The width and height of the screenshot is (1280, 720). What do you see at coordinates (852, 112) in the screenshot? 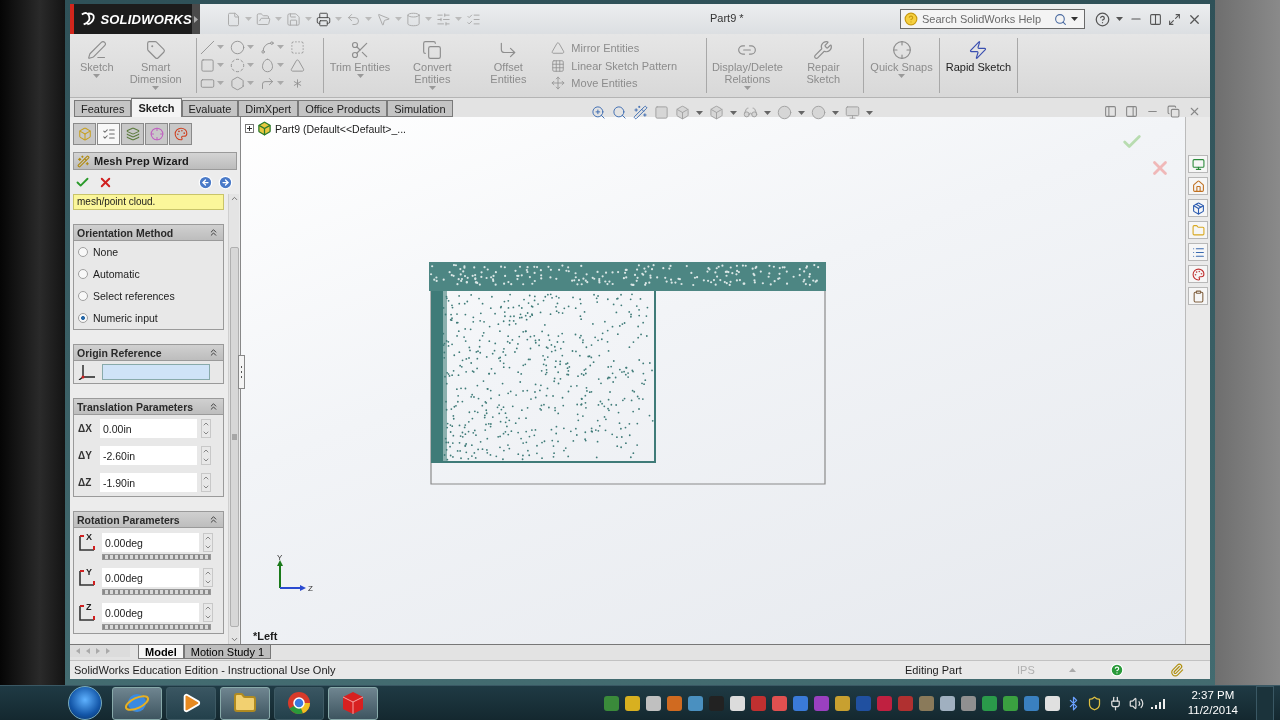
I see `monitor-icon` at bounding box center [852, 112].